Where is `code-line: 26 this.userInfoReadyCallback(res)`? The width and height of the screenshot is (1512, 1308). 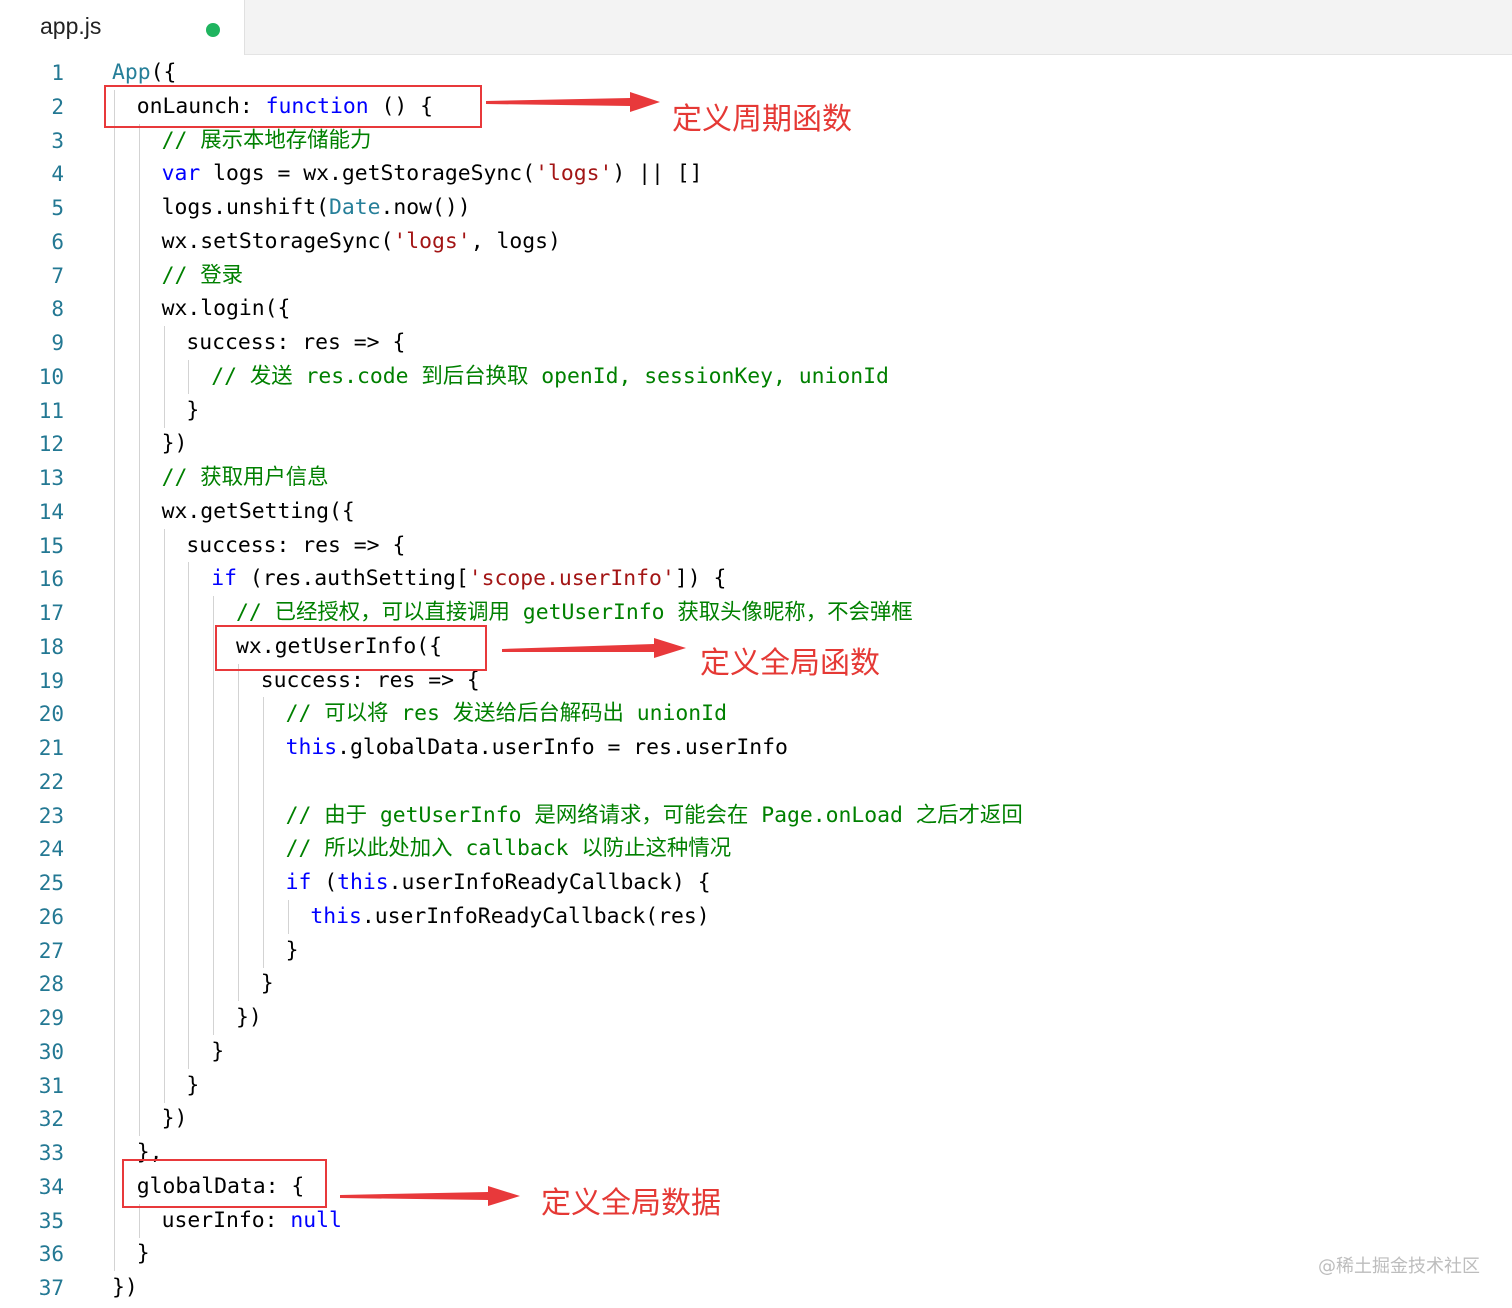
code-line: 26 this.userInfoReadyCallback(res) is located at coordinates (756, 916).